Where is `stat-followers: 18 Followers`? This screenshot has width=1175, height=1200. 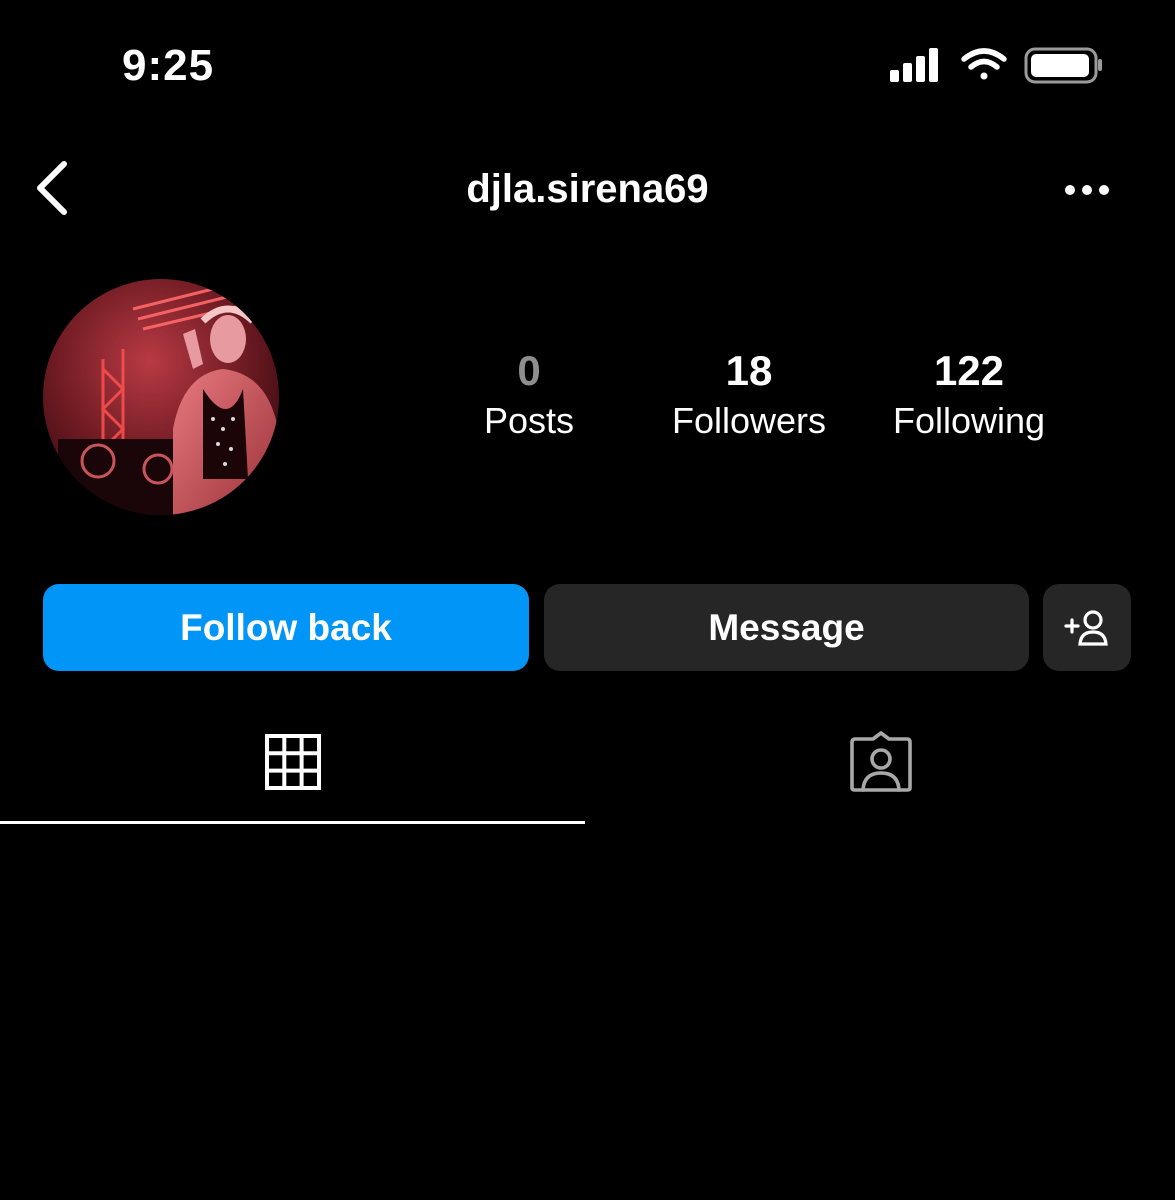 stat-followers: 18 Followers is located at coordinates (749, 395).